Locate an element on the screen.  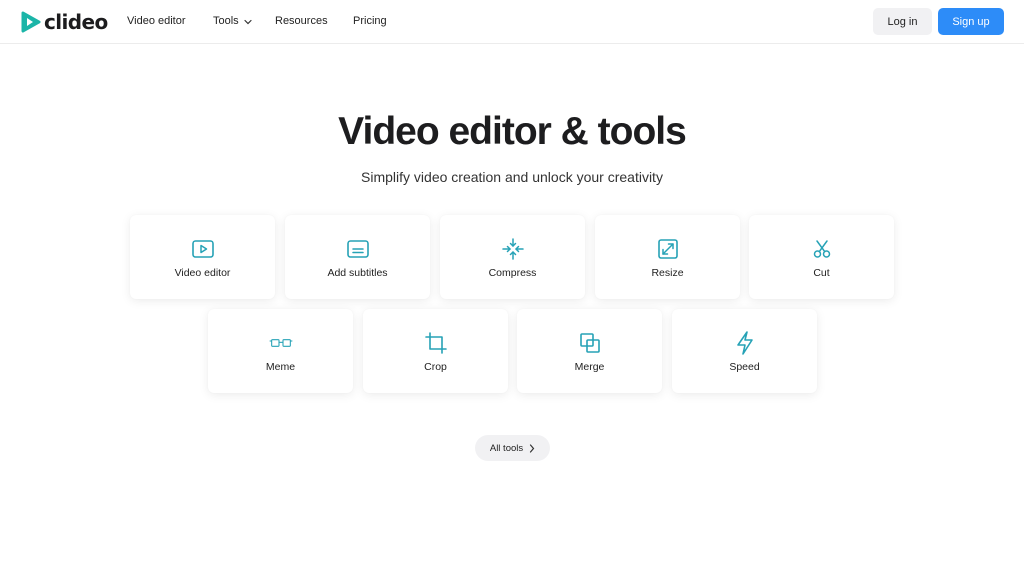
compress-icon is located at coordinates (513, 249).